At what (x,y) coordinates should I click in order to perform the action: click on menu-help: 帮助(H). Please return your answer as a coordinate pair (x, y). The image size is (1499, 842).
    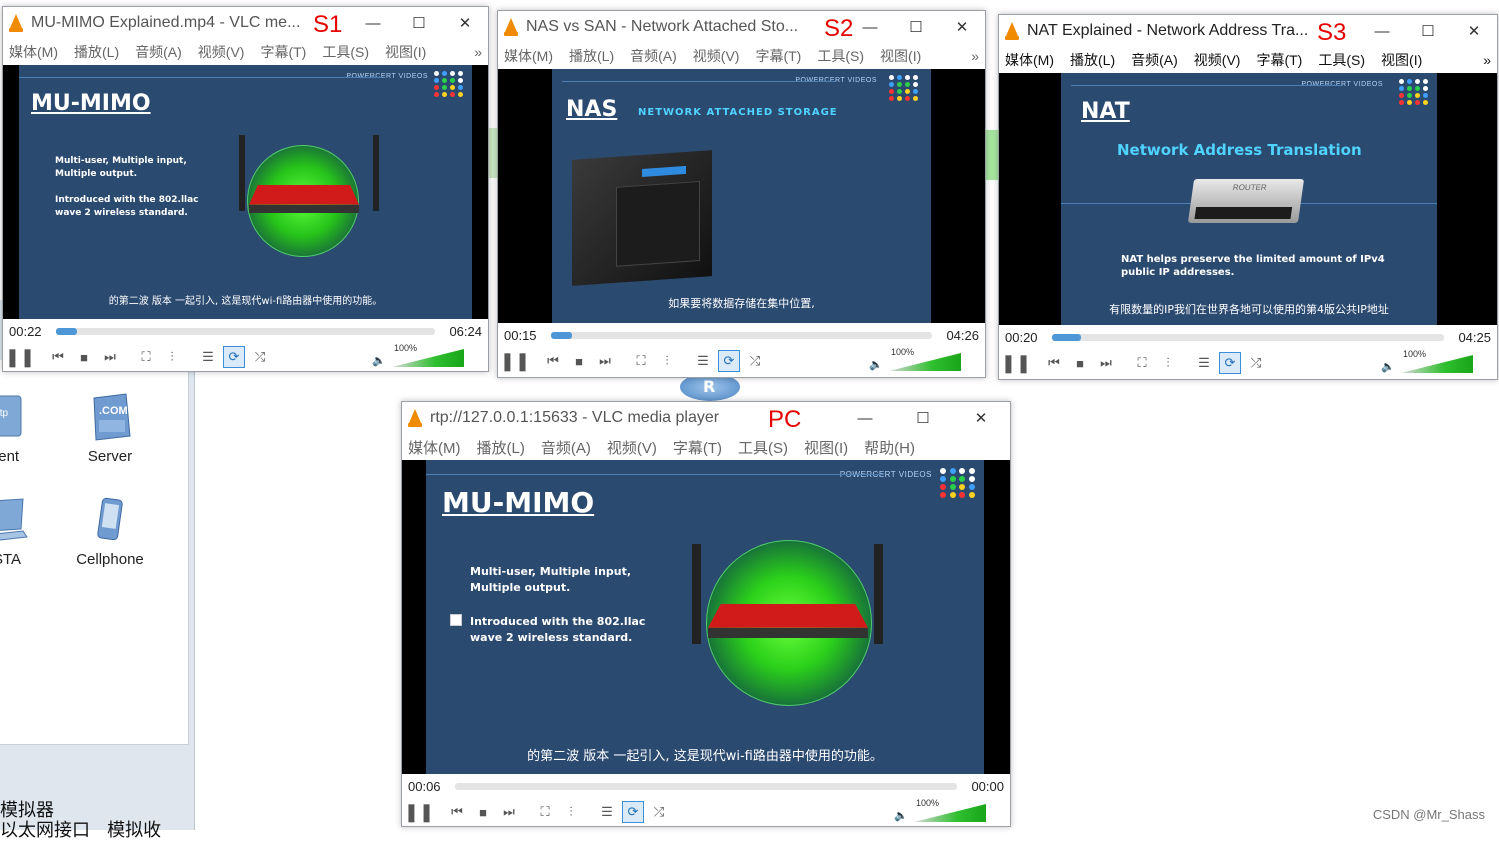
    Looking at the image, I should click on (889, 447).